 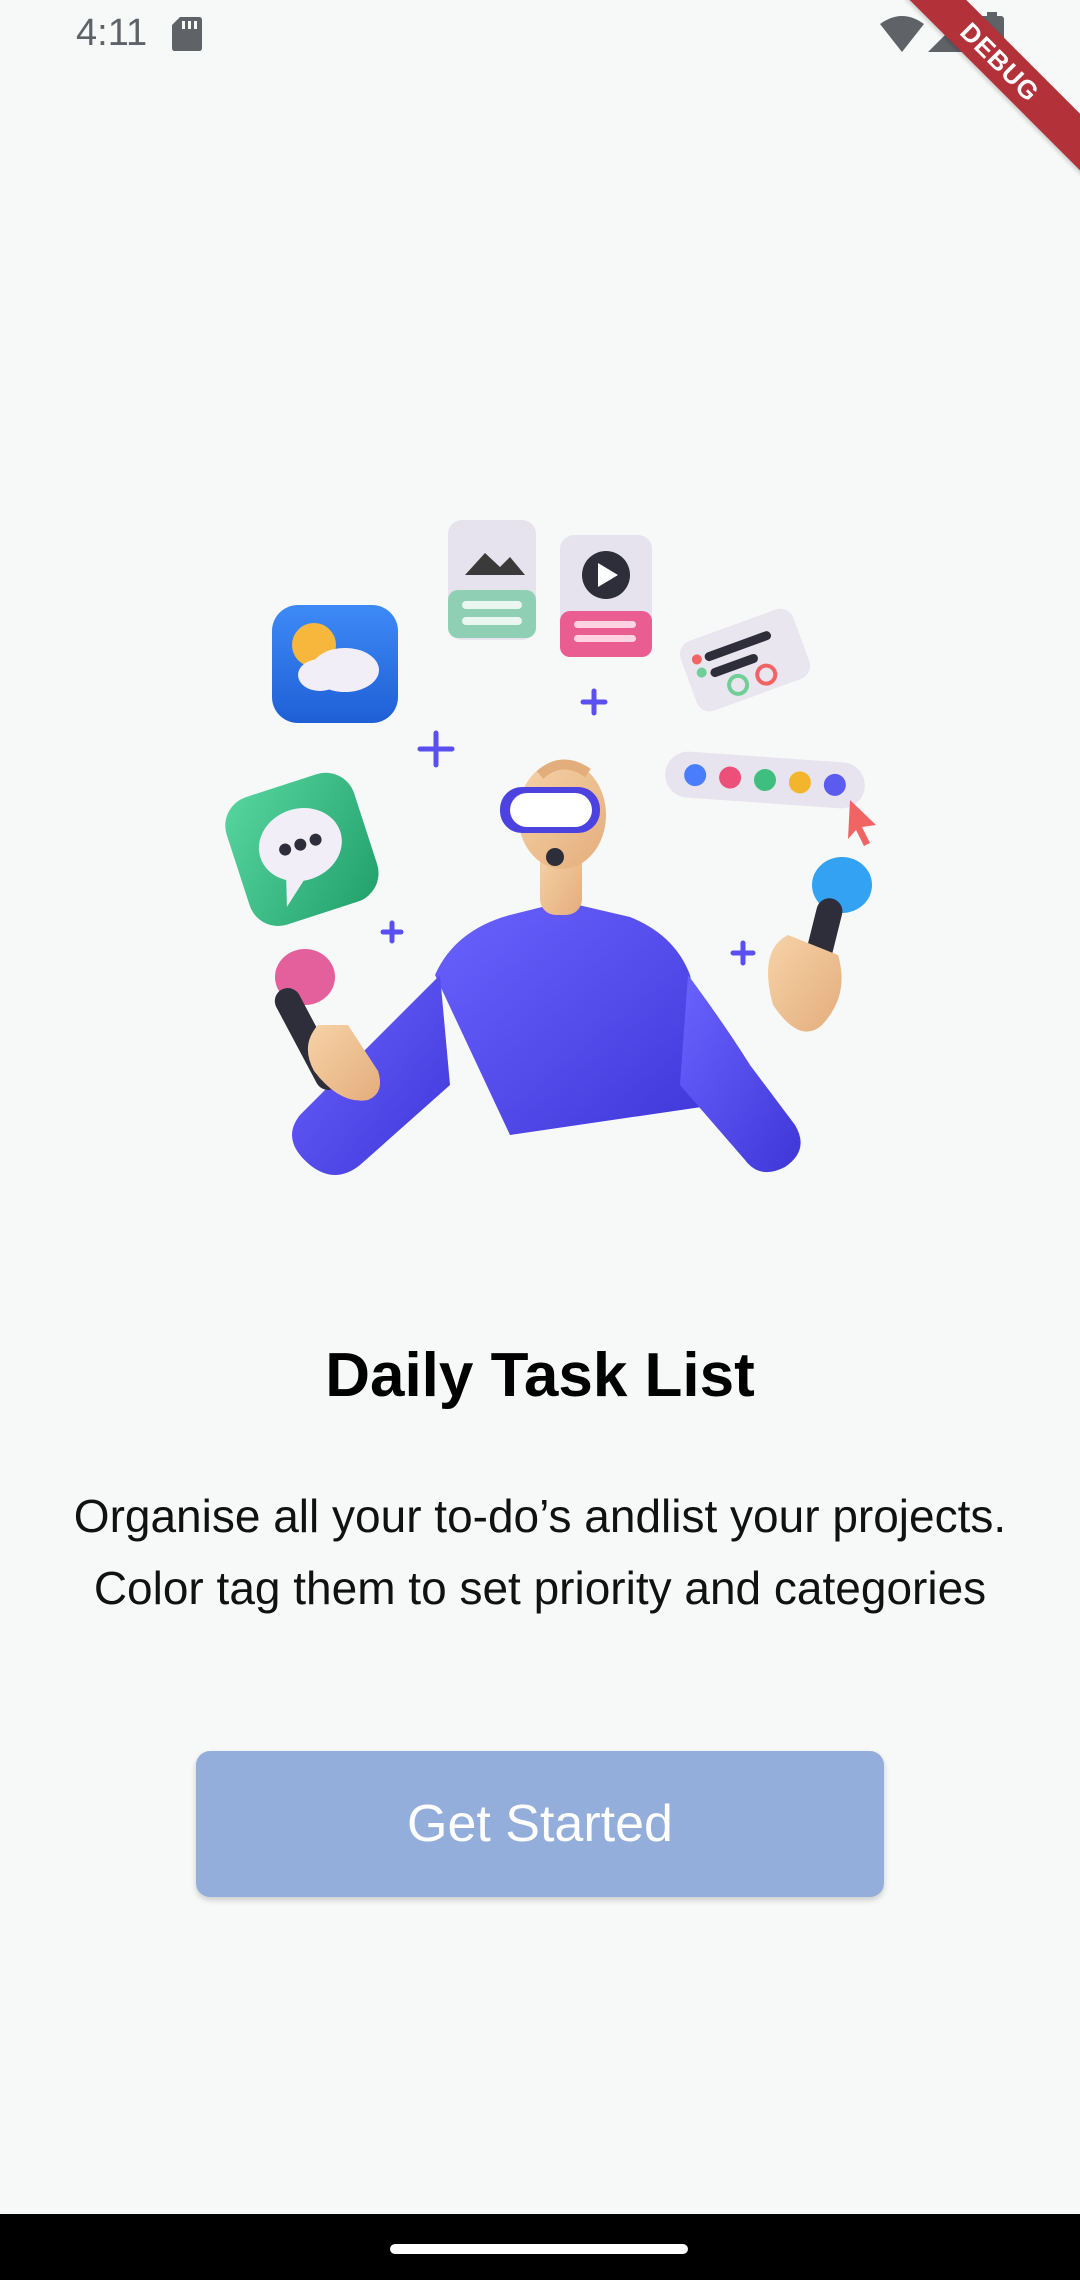 I want to click on chat-app-icon, so click(x=302, y=849).